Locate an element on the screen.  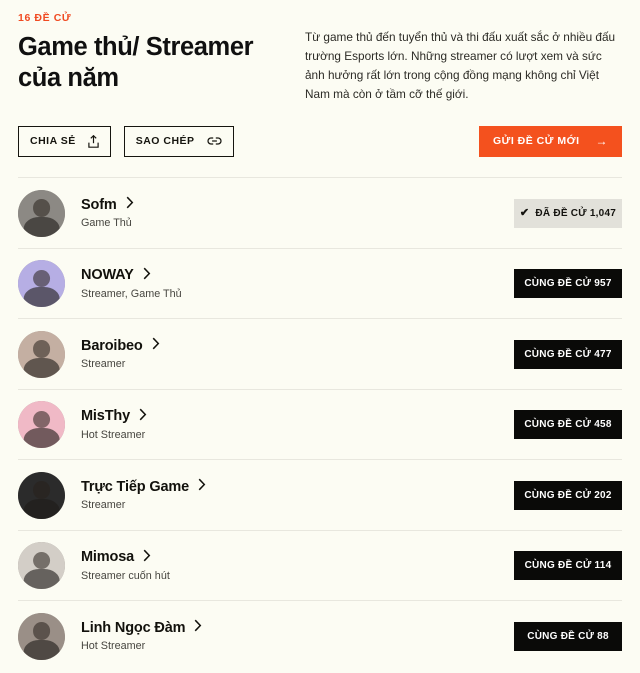
nominee-info: MisThy Hot Streamer is located at coordinates (287, 425).